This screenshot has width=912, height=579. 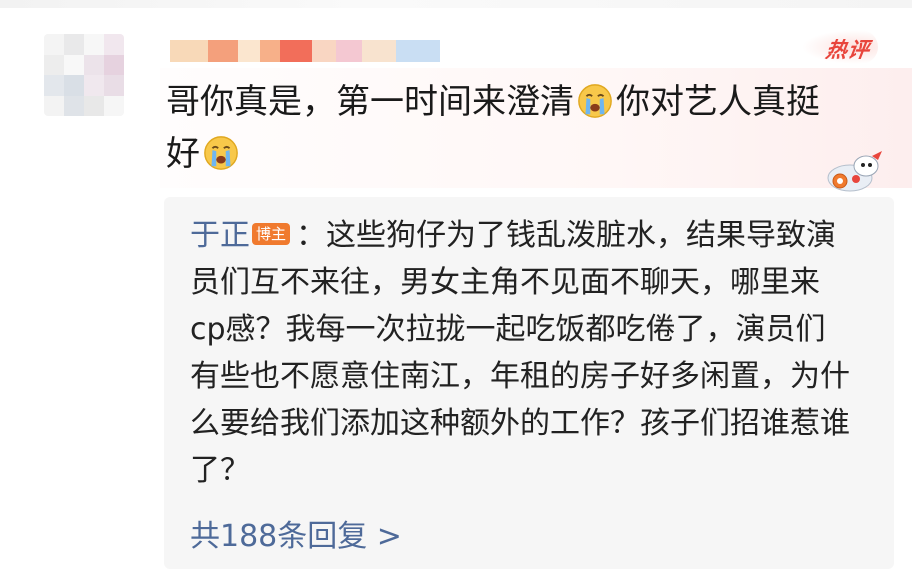 I want to click on view-all-replies-link: 共188条回复 >, so click(x=296, y=537).